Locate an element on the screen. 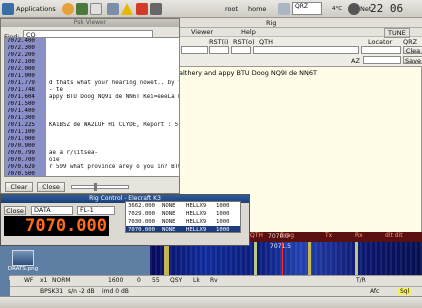 The height and width of the screenshot is (308, 422). locator-field is located at coordinates (381, 50).